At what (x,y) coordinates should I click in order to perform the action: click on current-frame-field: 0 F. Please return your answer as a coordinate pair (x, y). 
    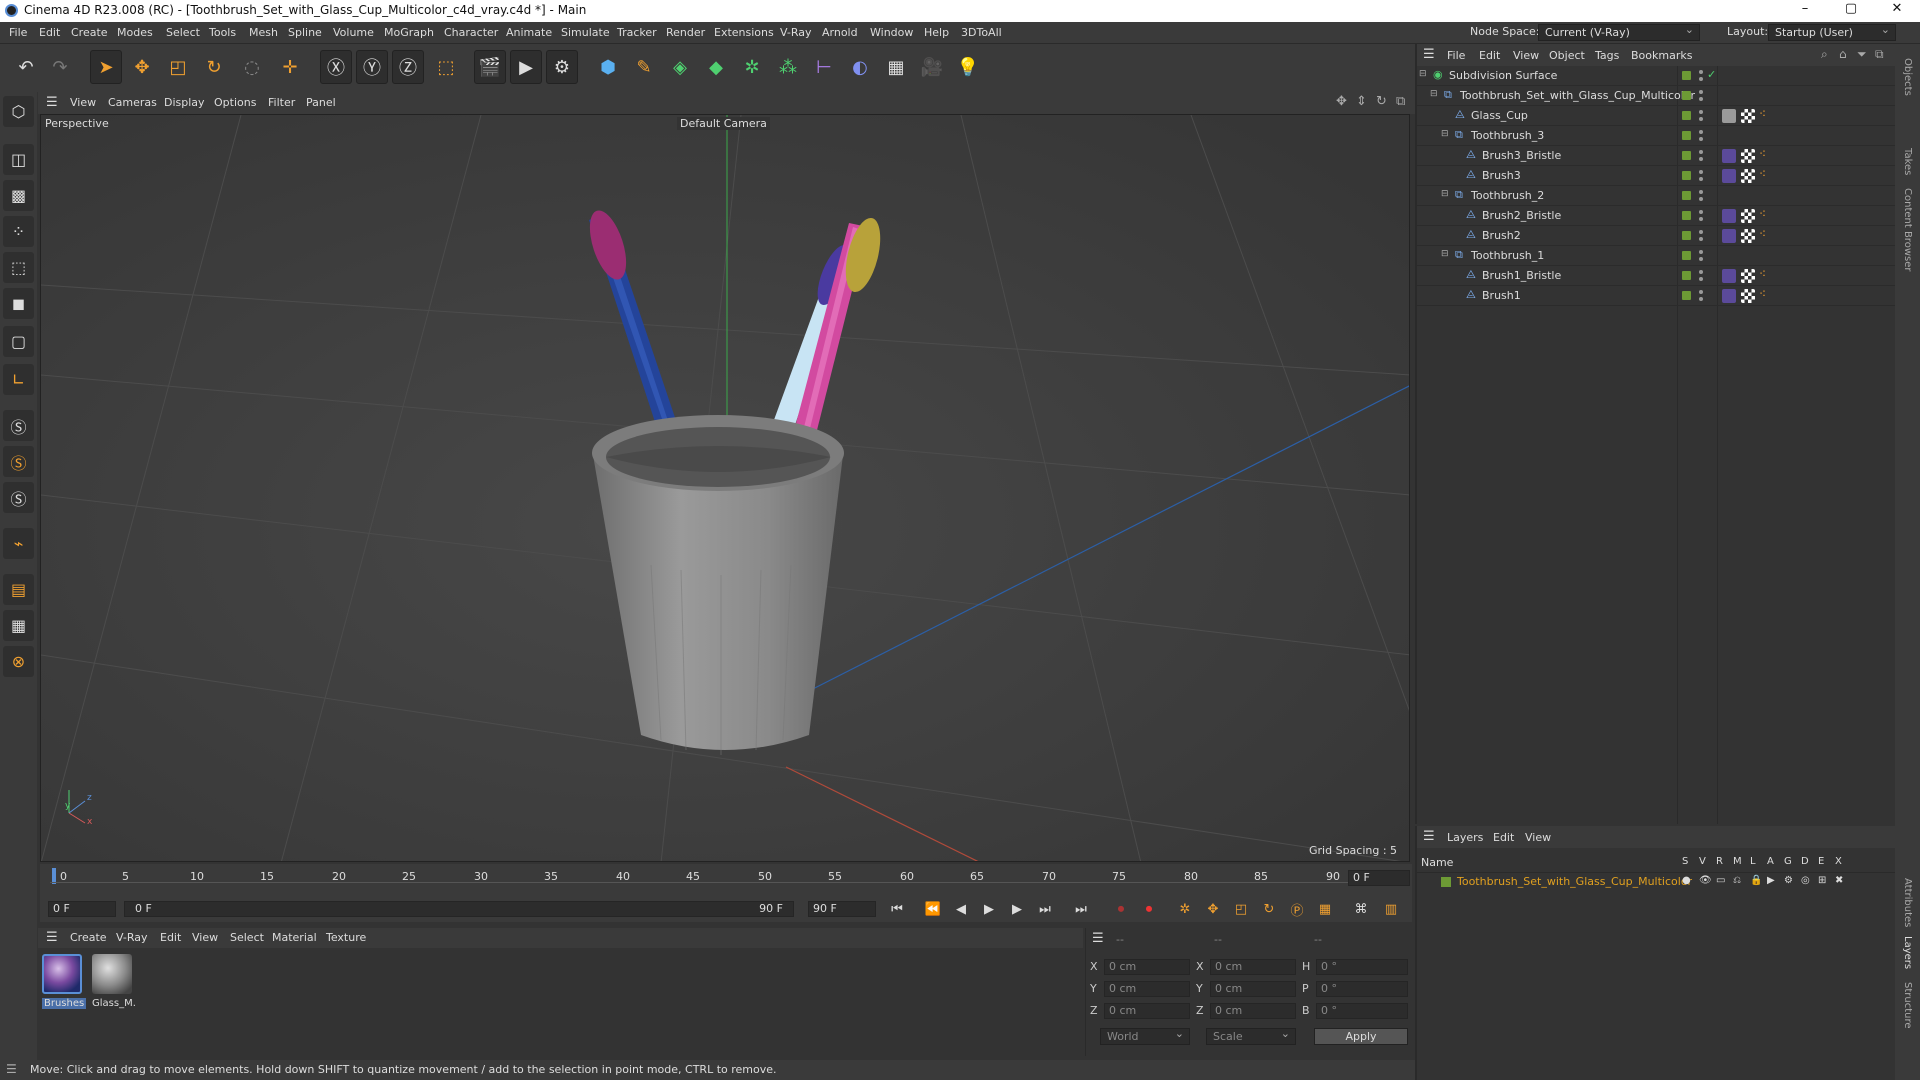
    Looking at the image, I should click on (1379, 878).